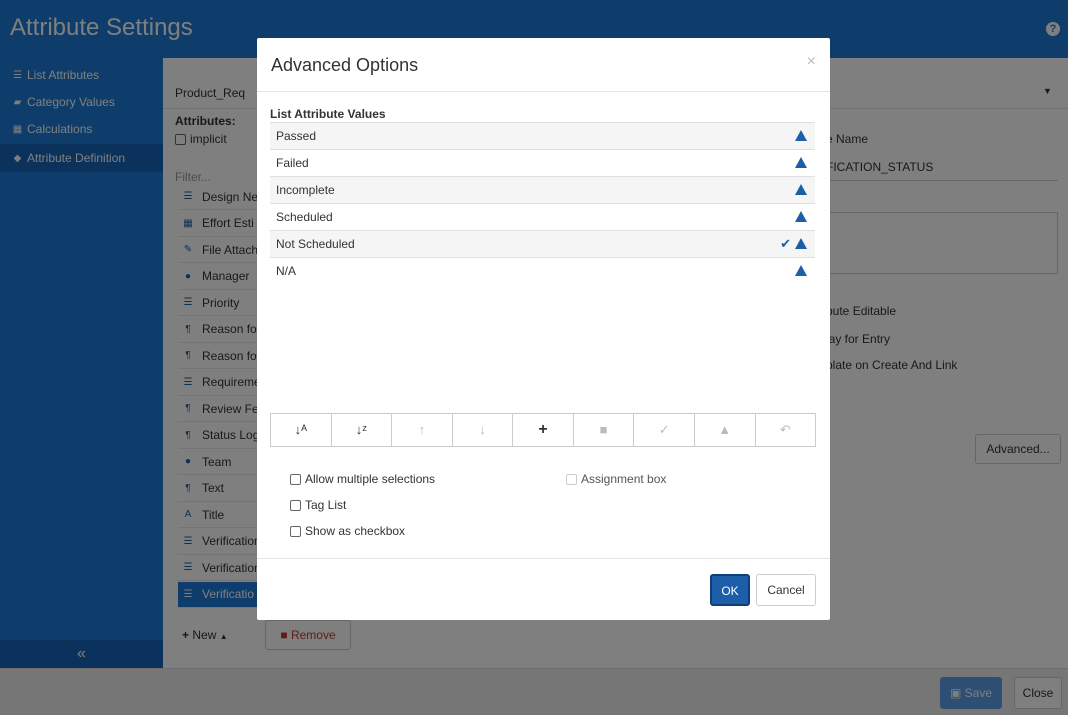 The width and height of the screenshot is (1068, 715). What do you see at coordinates (355, 531) in the screenshot?
I see `checkbox-label: Show as checkbox` at bounding box center [355, 531].